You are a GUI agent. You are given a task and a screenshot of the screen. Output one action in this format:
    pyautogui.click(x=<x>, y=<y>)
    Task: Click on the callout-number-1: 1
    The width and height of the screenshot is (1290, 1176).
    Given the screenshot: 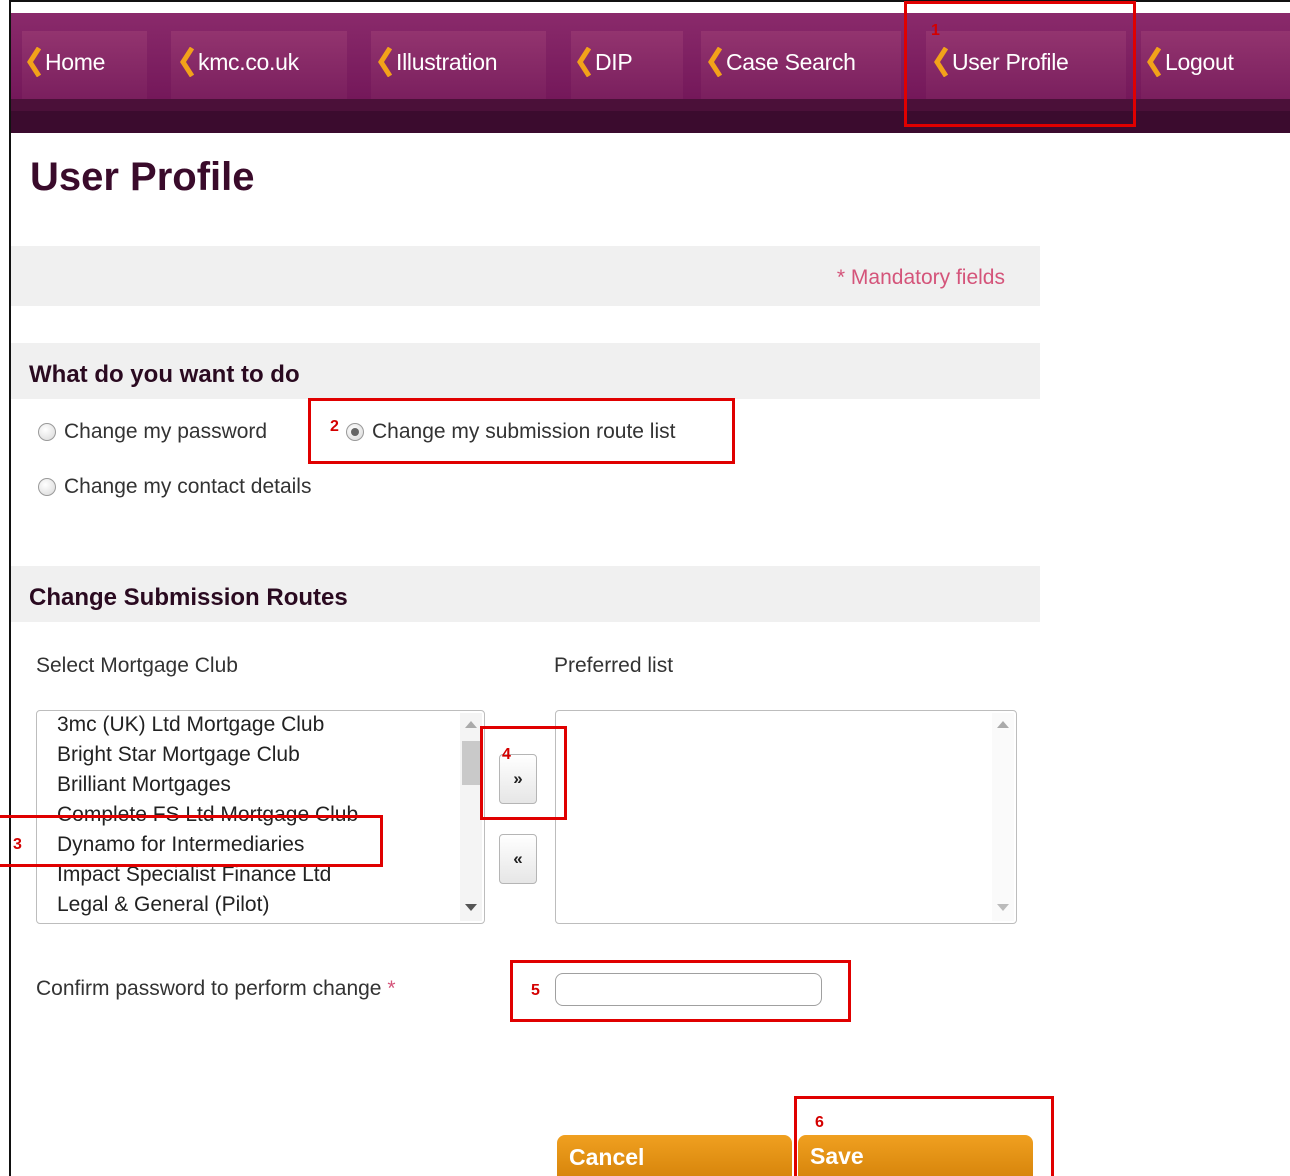 What is the action you would take?
    pyautogui.click(x=935, y=30)
    